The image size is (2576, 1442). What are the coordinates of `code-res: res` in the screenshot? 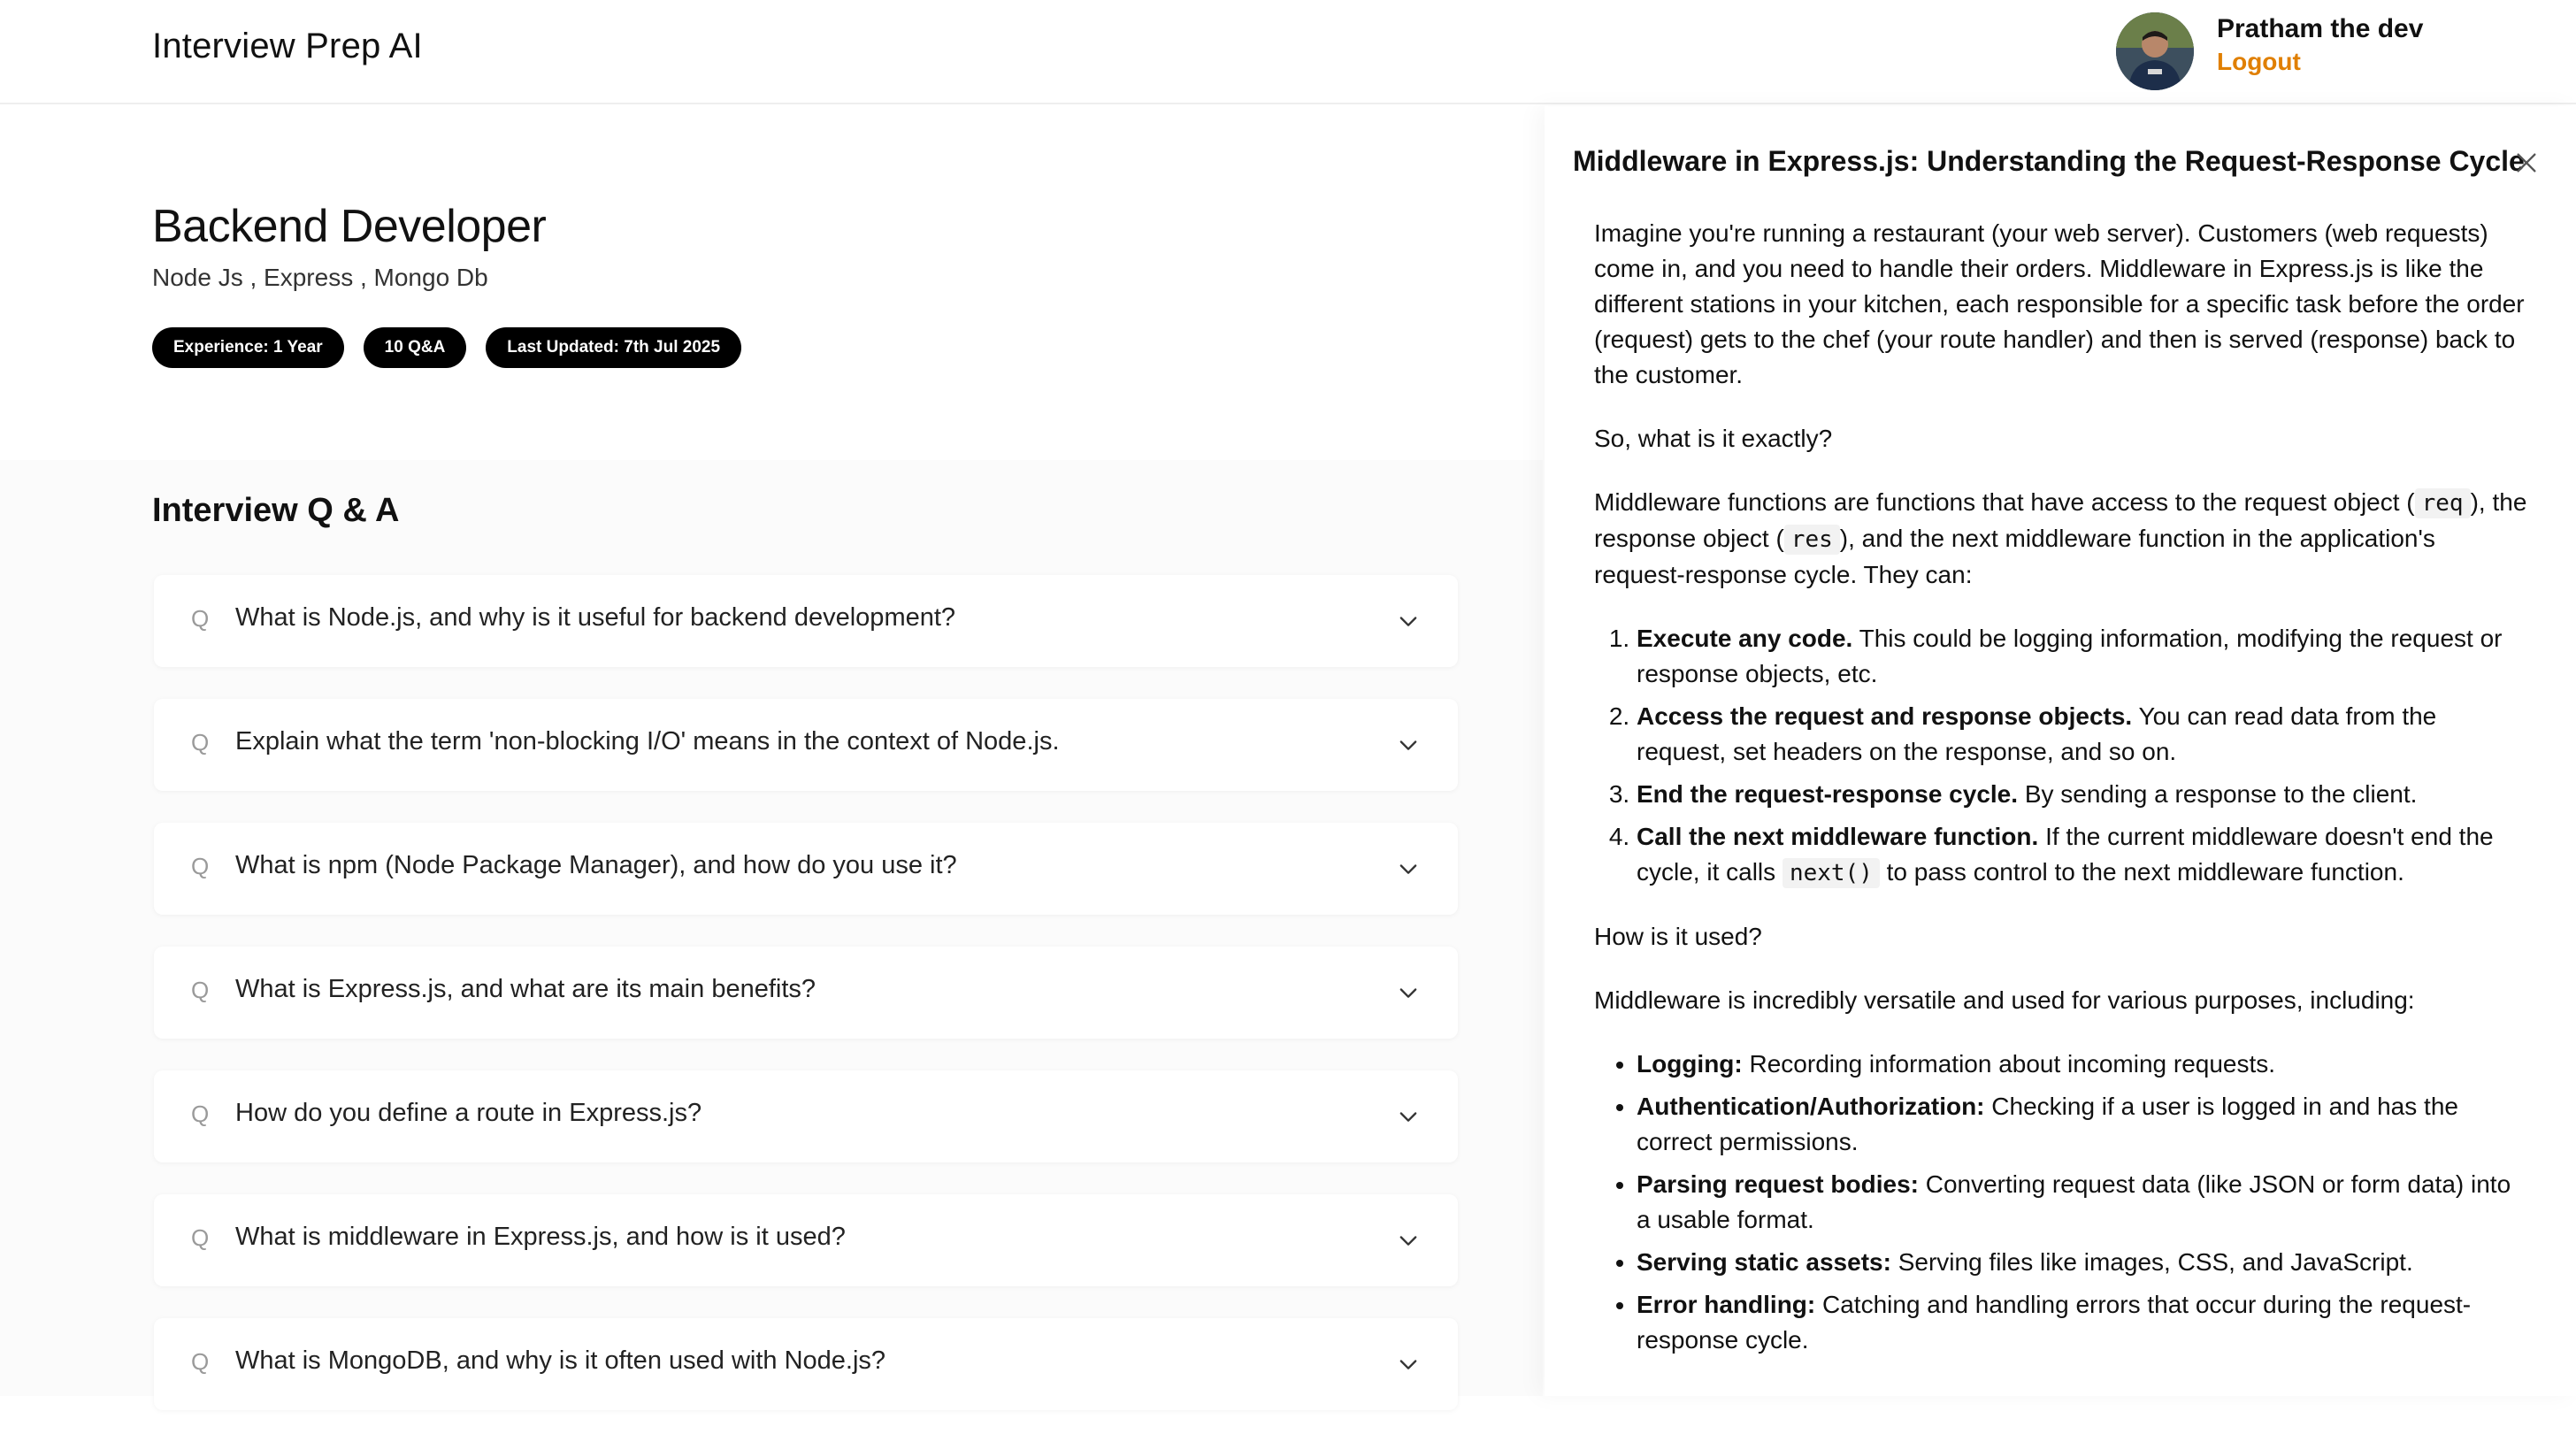 It's located at (1811, 540).